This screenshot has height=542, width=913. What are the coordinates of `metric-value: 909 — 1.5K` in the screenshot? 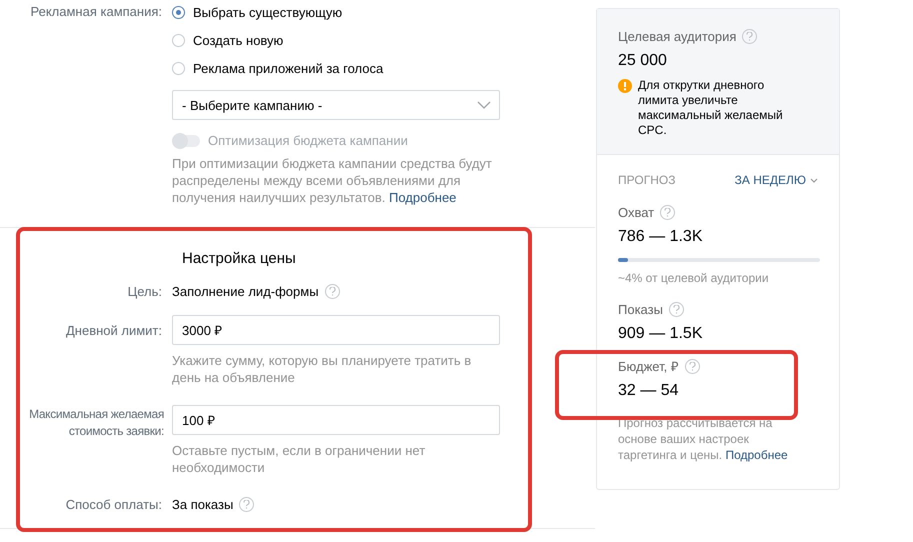 It's located at (661, 334).